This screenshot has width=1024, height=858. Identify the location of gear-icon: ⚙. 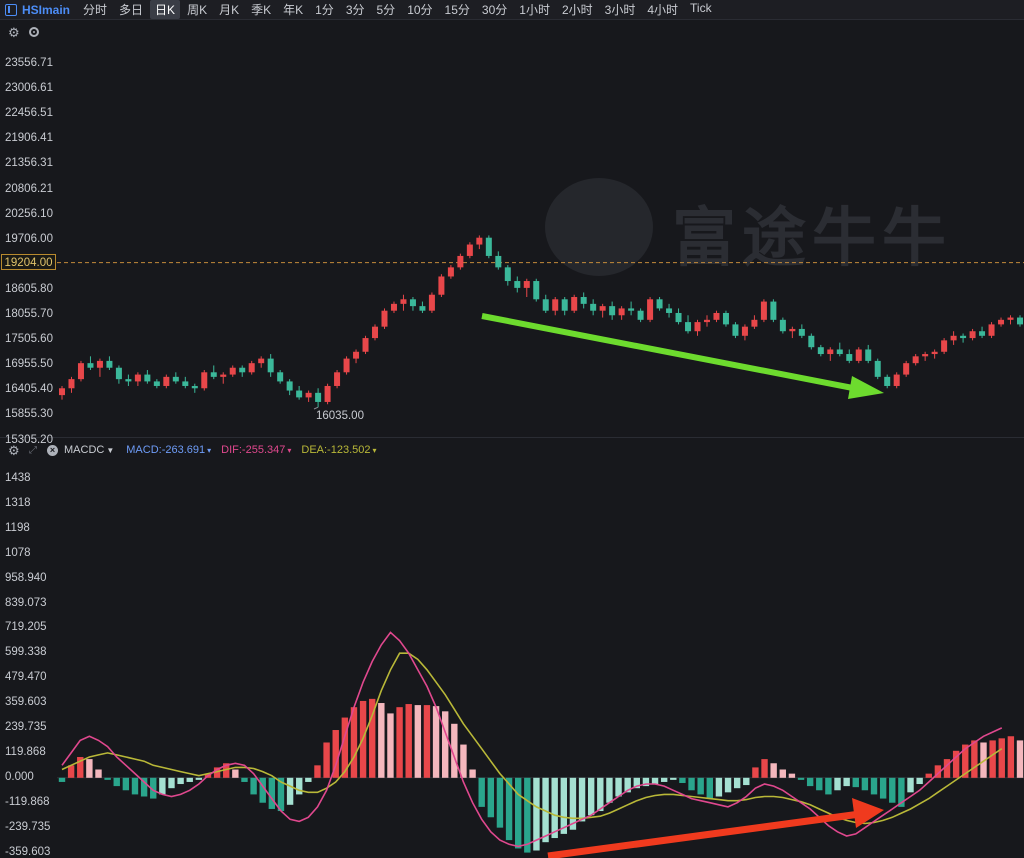
(14, 450).